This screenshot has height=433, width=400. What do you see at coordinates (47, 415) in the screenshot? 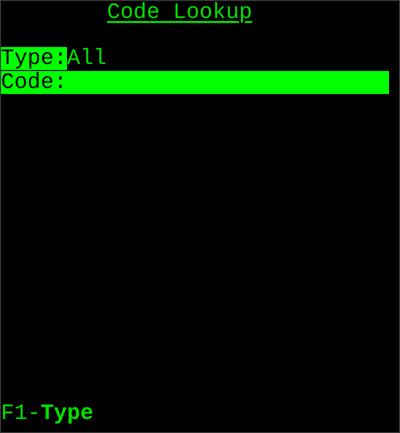
I see `function-key-hint: F1-Type` at bounding box center [47, 415].